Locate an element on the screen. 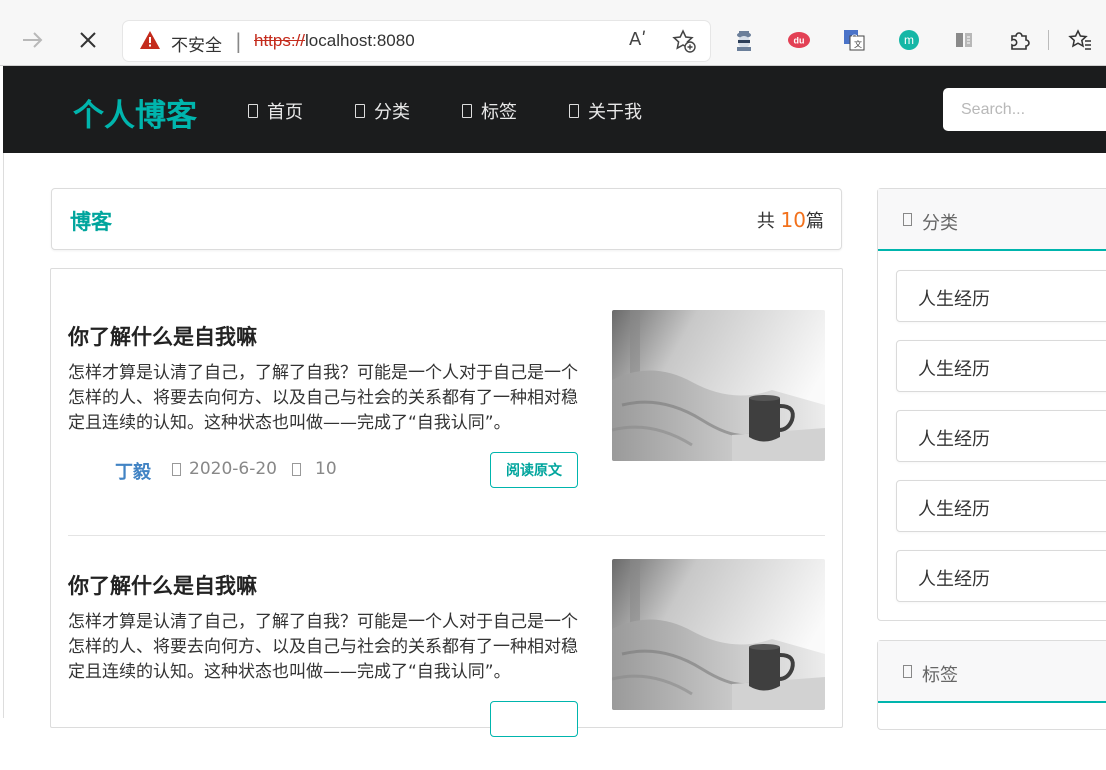 Image resolution: width=1106 pixels, height=770 pixels. read-more-button: 阅读原文 is located at coordinates (534, 470).